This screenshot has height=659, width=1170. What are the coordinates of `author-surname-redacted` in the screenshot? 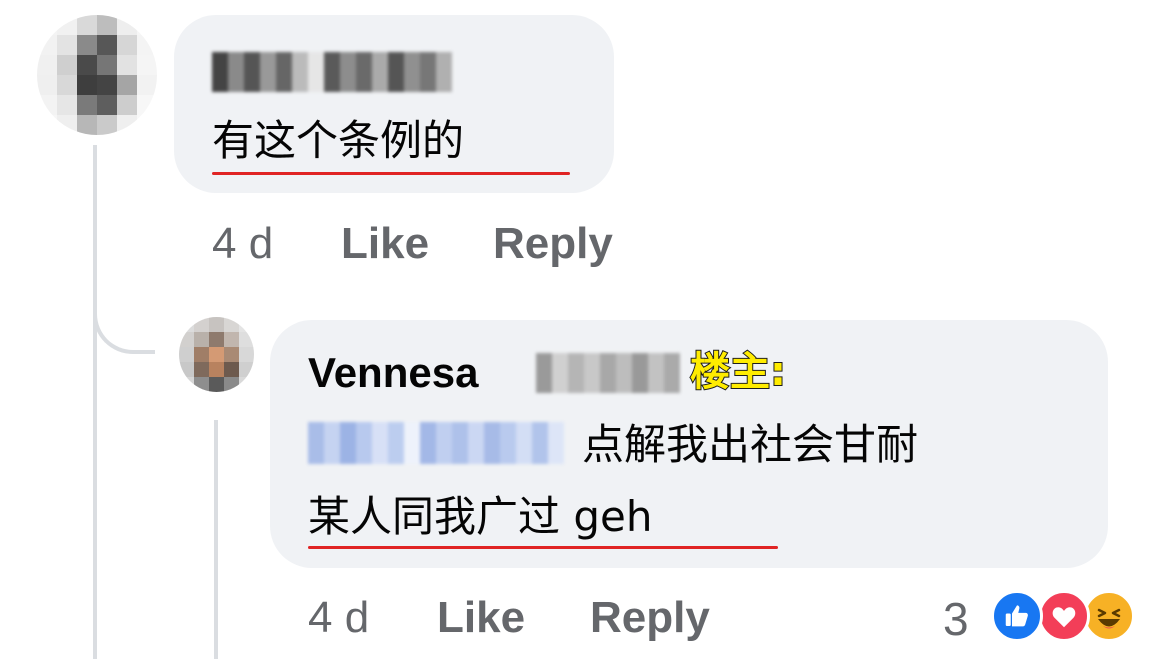 It's located at (608, 373).